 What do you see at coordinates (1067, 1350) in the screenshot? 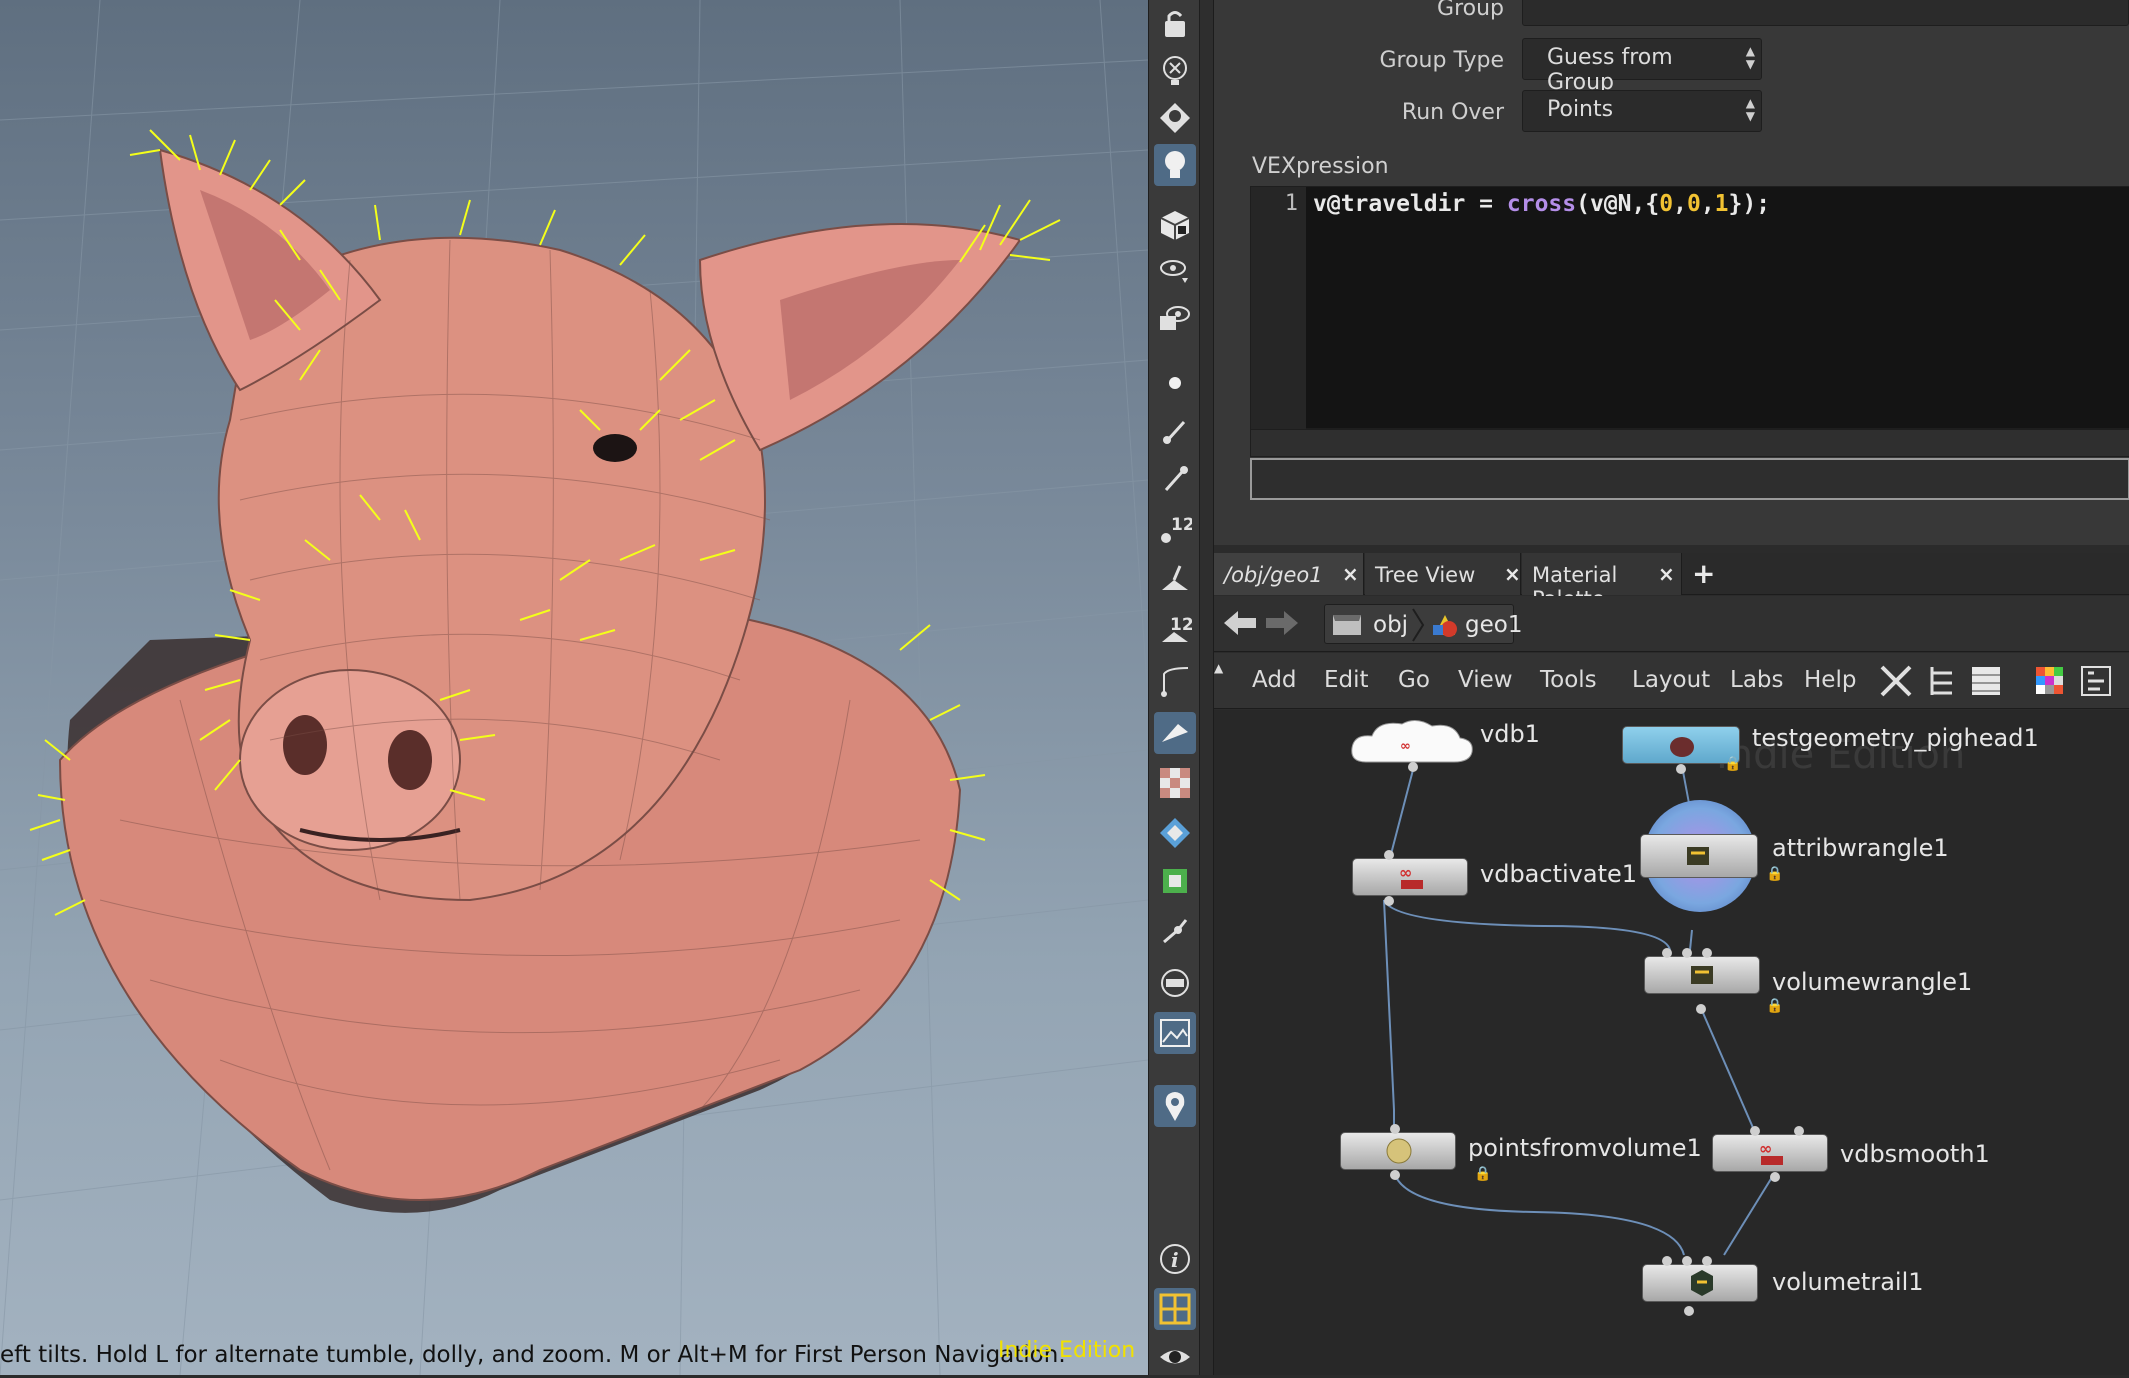
I see `viewport-indie-watermark: Indie Edition` at bounding box center [1067, 1350].